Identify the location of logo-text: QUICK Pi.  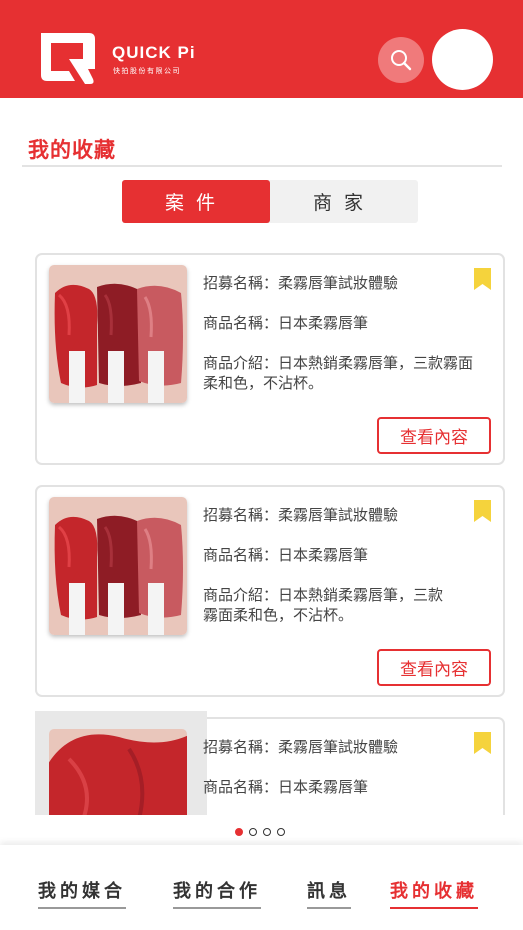
(154, 52).